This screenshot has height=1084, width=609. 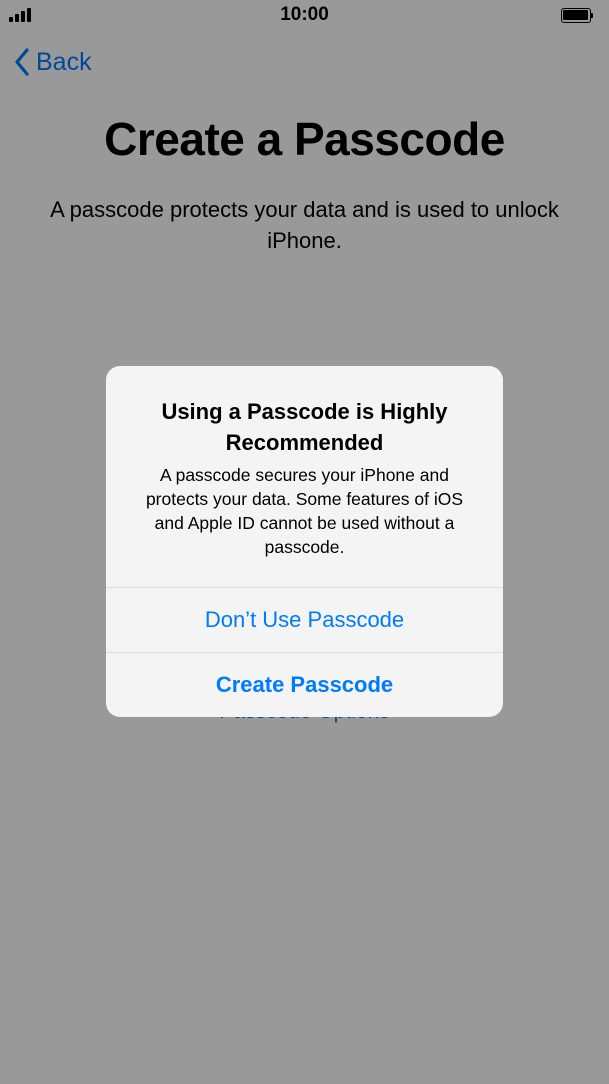 What do you see at coordinates (304, 684) in the screenshot?
I see `create-passcode-button: Create Passcode` at bounding box center [304, 684].